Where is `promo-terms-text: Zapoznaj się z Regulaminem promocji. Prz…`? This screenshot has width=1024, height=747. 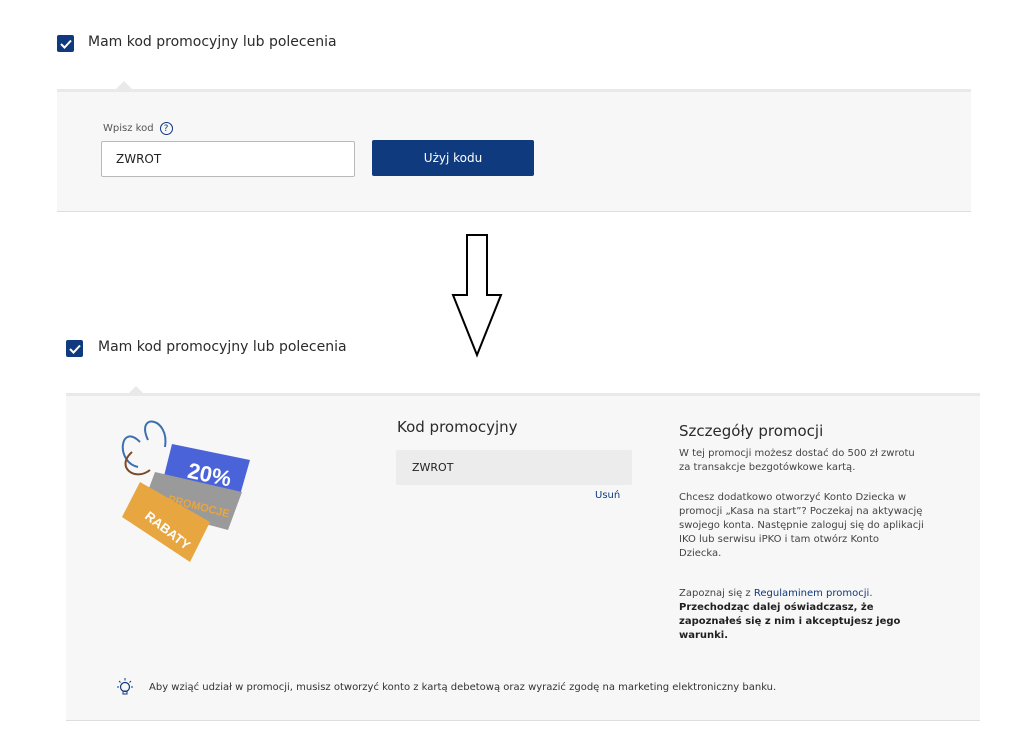 promo-terms-text: Zapoznaj się z Regulaminem promocji. Prz… is located at coordinates (801, 615).